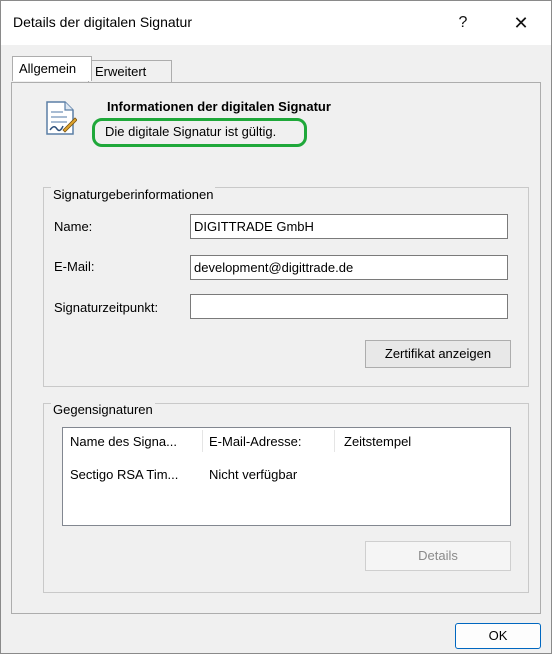 The width and height of the screenshot is (552, 654). I want to click on time-field, so click(349, 306).